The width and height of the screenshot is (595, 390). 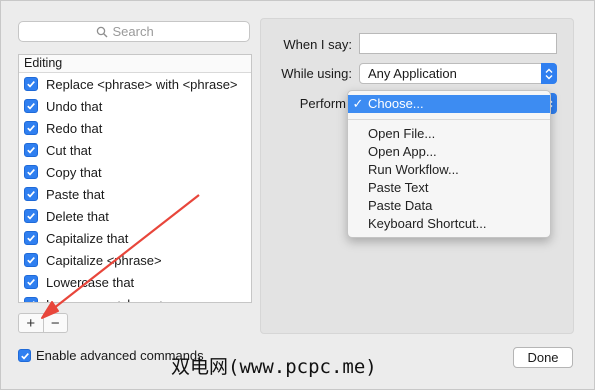 I want to click on list-item-label: Paste that, so click(x=75, y=194).